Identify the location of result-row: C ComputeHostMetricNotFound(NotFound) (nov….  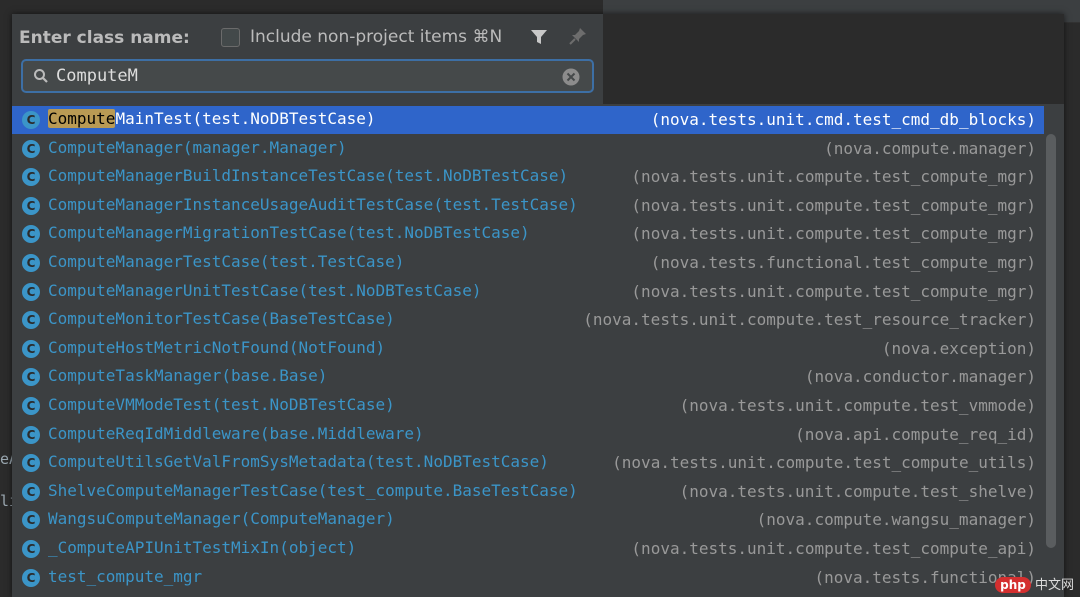
(528, 349).